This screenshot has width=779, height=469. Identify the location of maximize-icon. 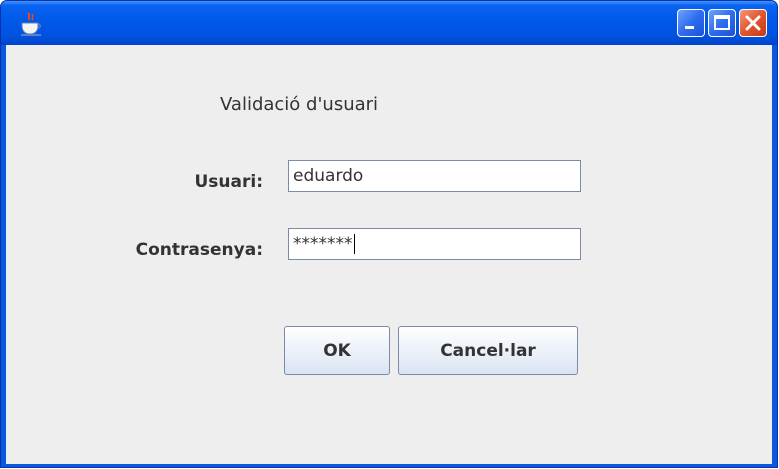
(722, 22).